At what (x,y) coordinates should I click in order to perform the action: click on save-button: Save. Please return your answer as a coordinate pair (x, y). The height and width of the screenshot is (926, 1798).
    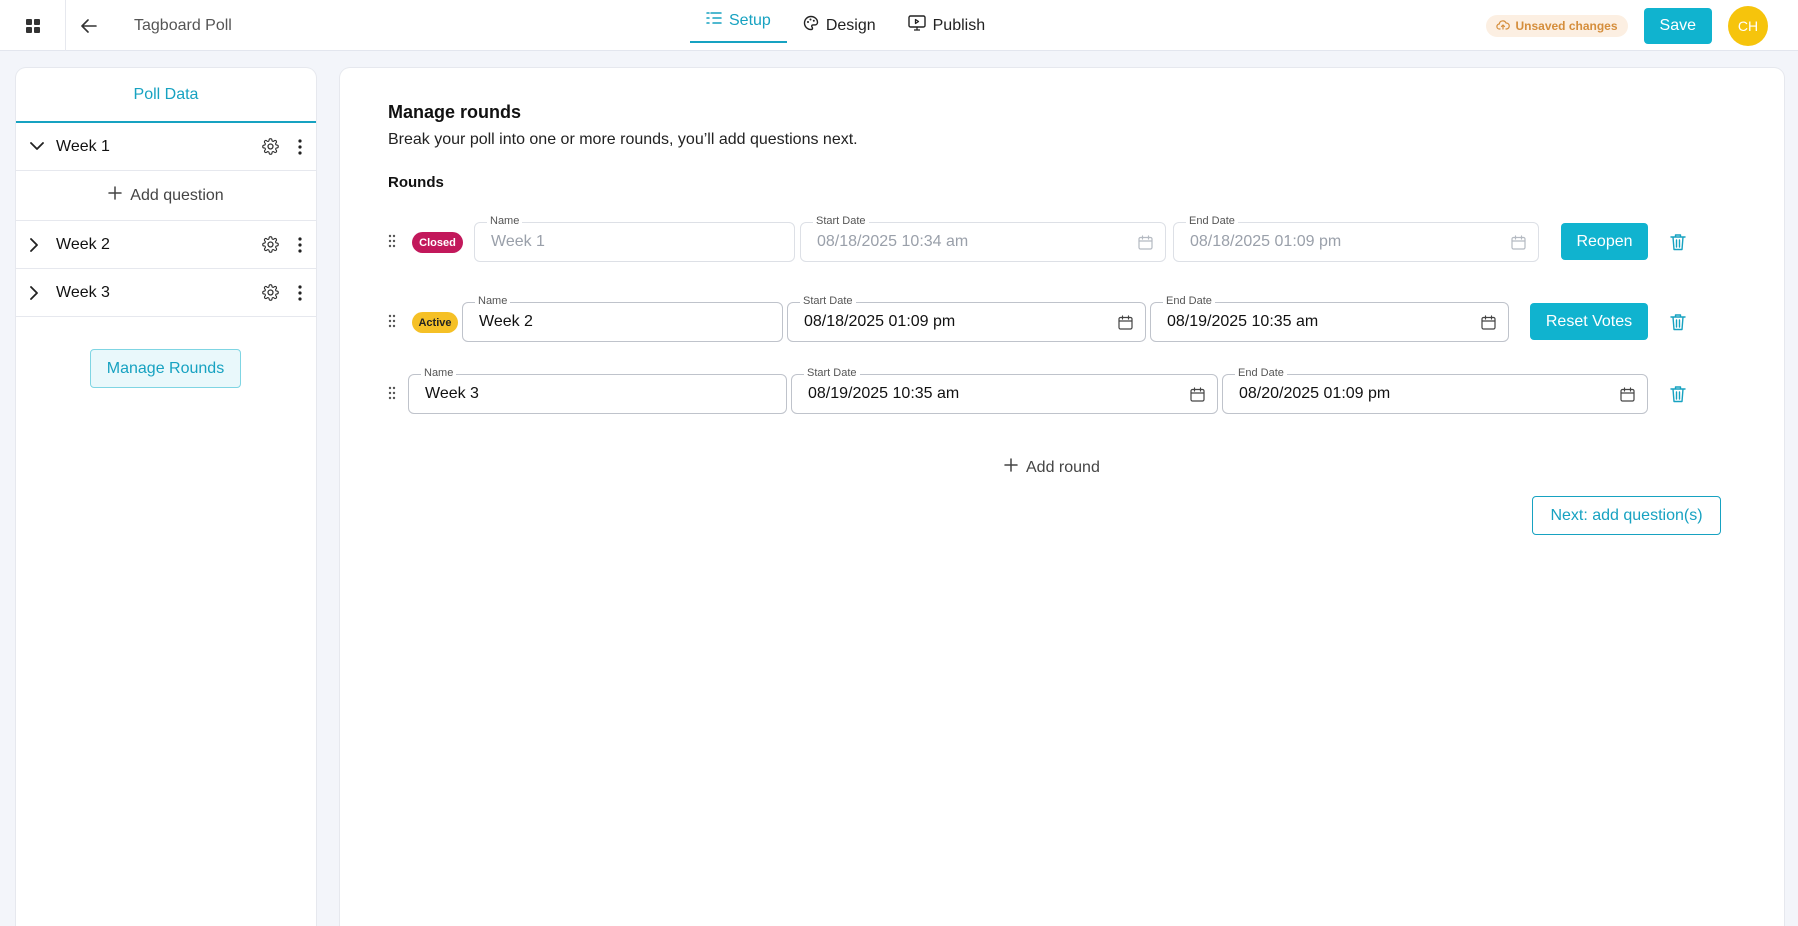
    Looking at the image, I should click on (1677, 25).